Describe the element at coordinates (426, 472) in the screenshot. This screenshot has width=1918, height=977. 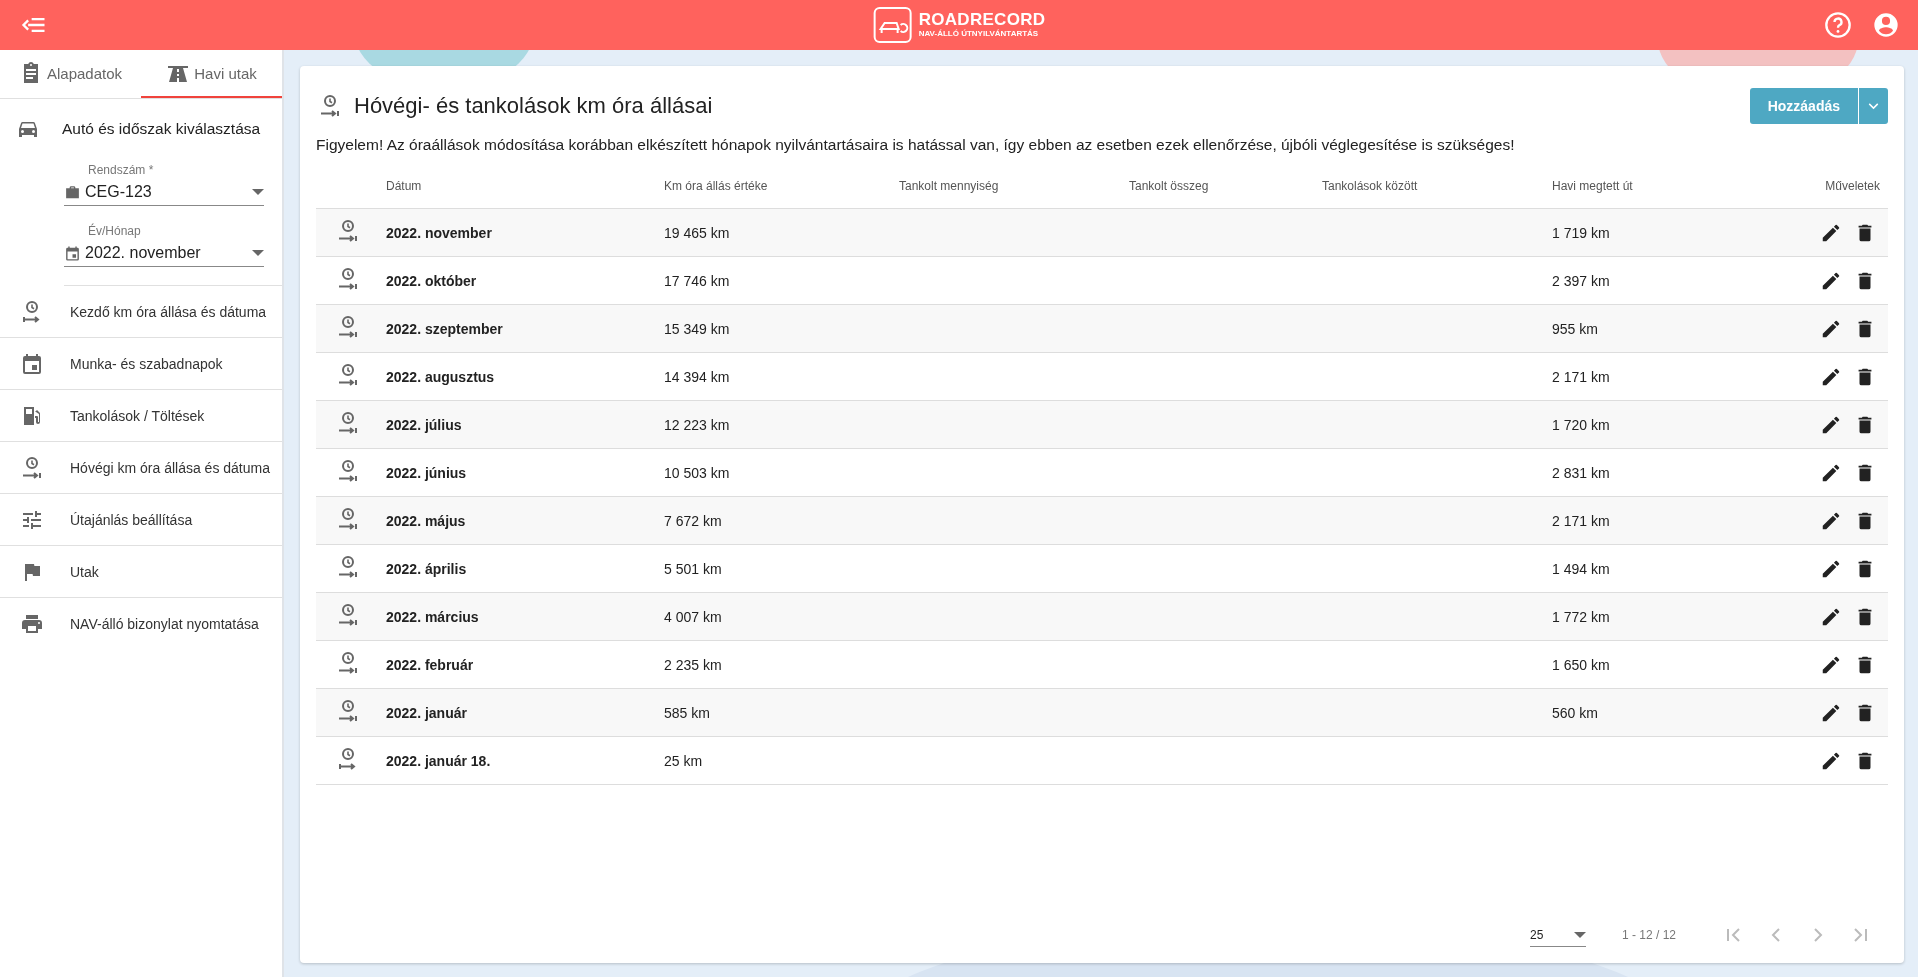
I see `date-cell: 2022. június` at that location.